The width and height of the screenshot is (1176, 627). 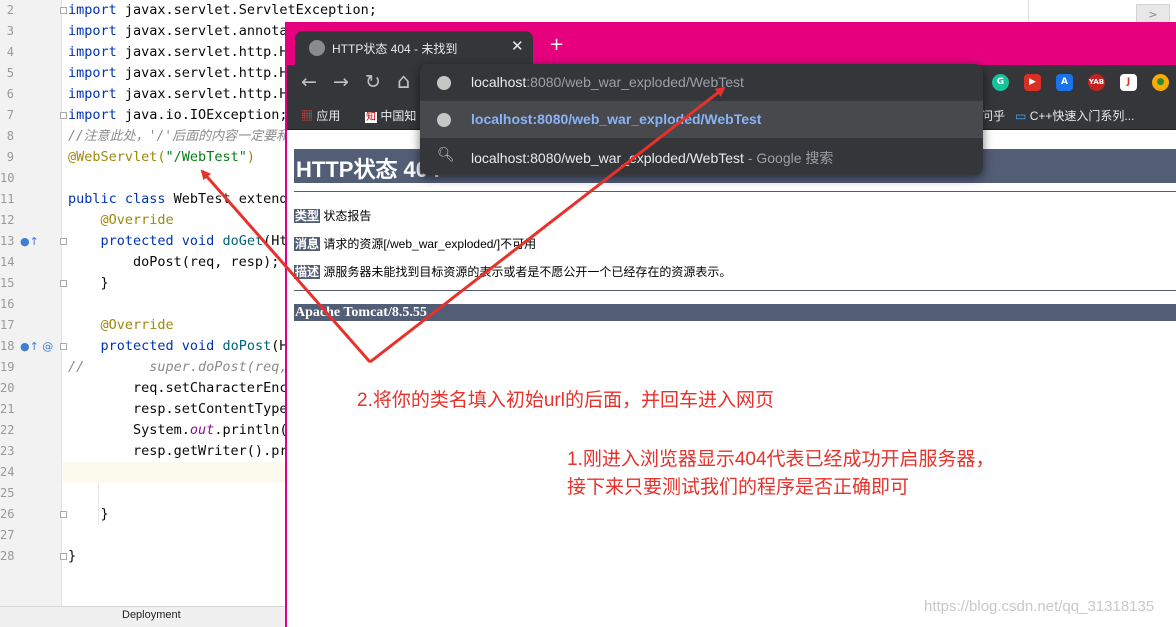 I want to click on bookmark-cnki: 知 中国知, so click(x=390, y=115).